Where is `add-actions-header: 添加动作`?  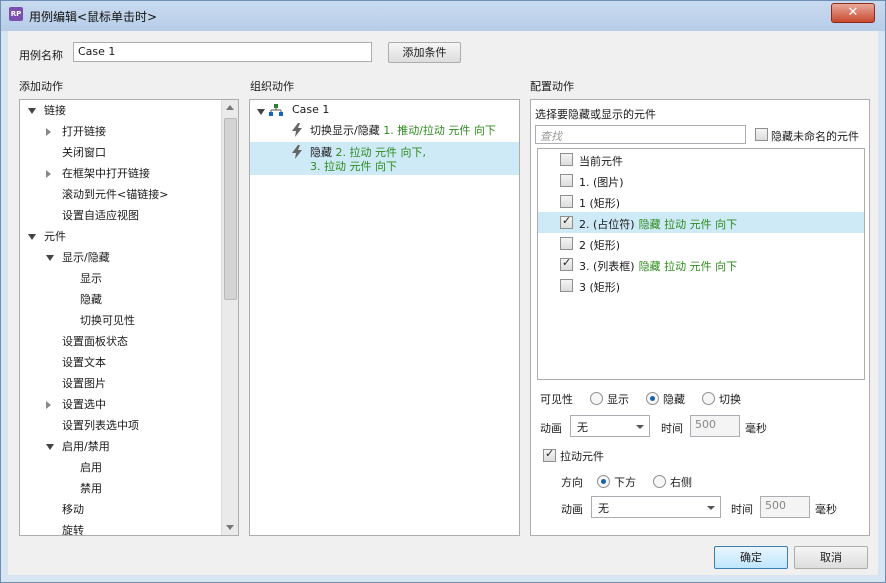 add-actions-header: 添加动作 is located at coordinates (41, 86).